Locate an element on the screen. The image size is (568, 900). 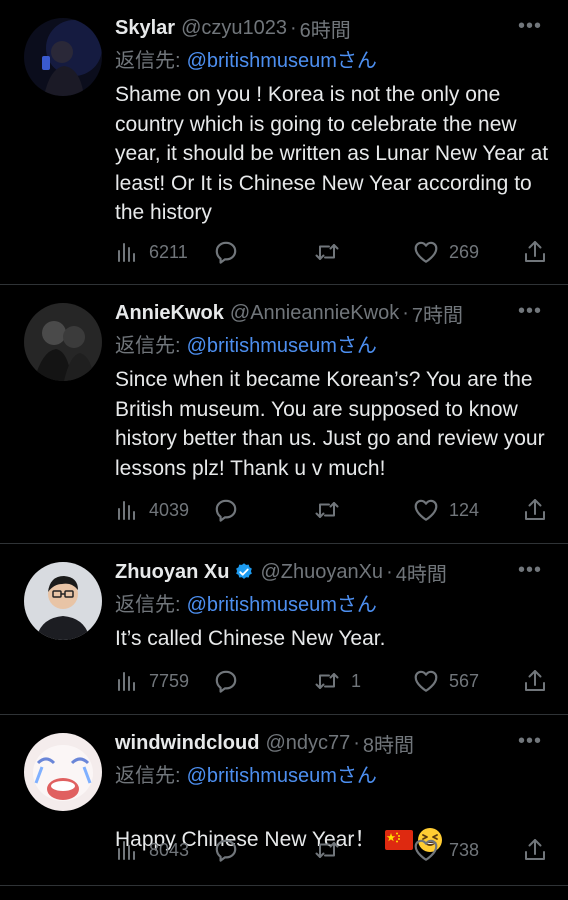
timestamp: 4時間 is located at coordinates (421, 572).